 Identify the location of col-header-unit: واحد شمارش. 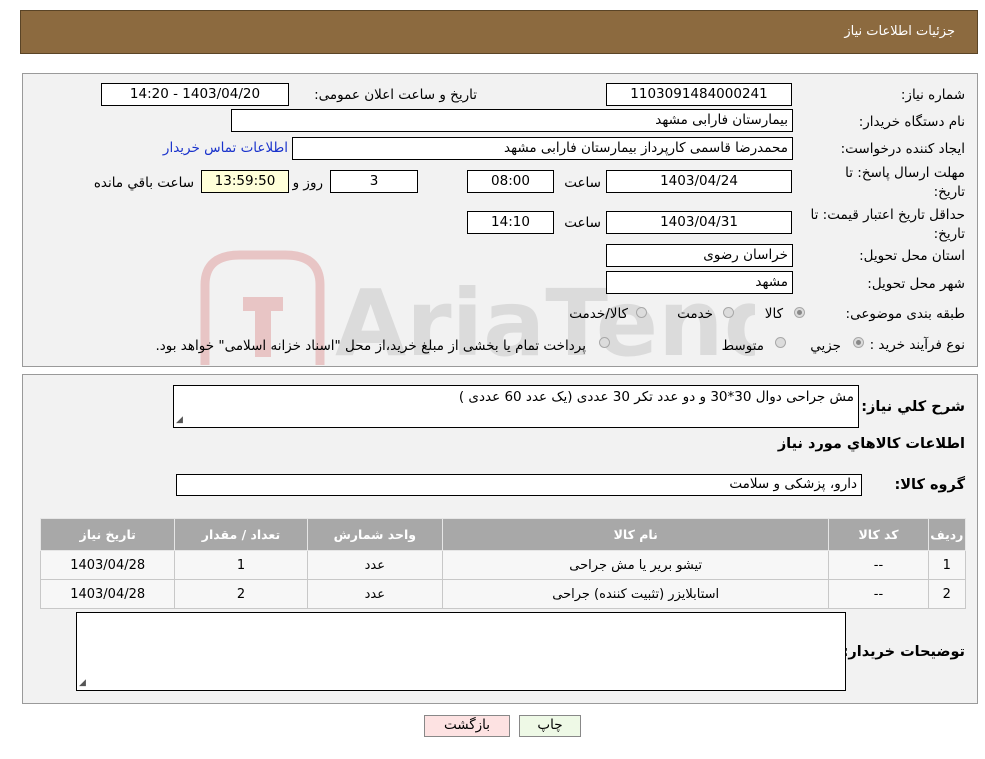
(374, 534).